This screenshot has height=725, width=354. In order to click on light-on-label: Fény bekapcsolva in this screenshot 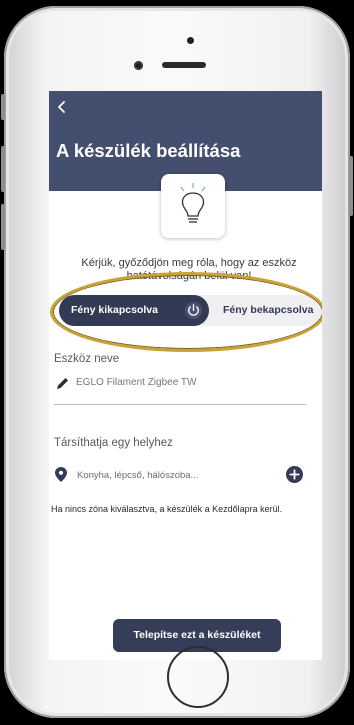, I will do `click(268, 310)`.